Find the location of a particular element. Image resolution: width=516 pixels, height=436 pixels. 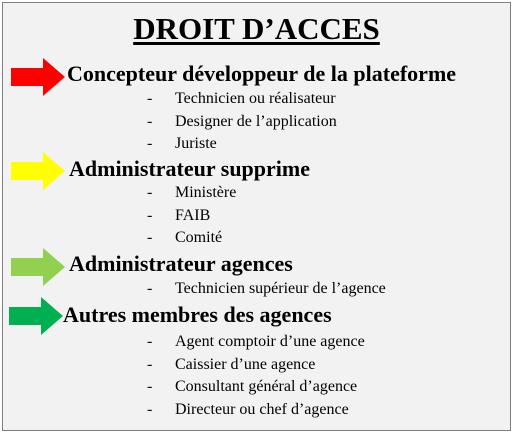

list-item: - Comité is located at coordinates (191, 238).